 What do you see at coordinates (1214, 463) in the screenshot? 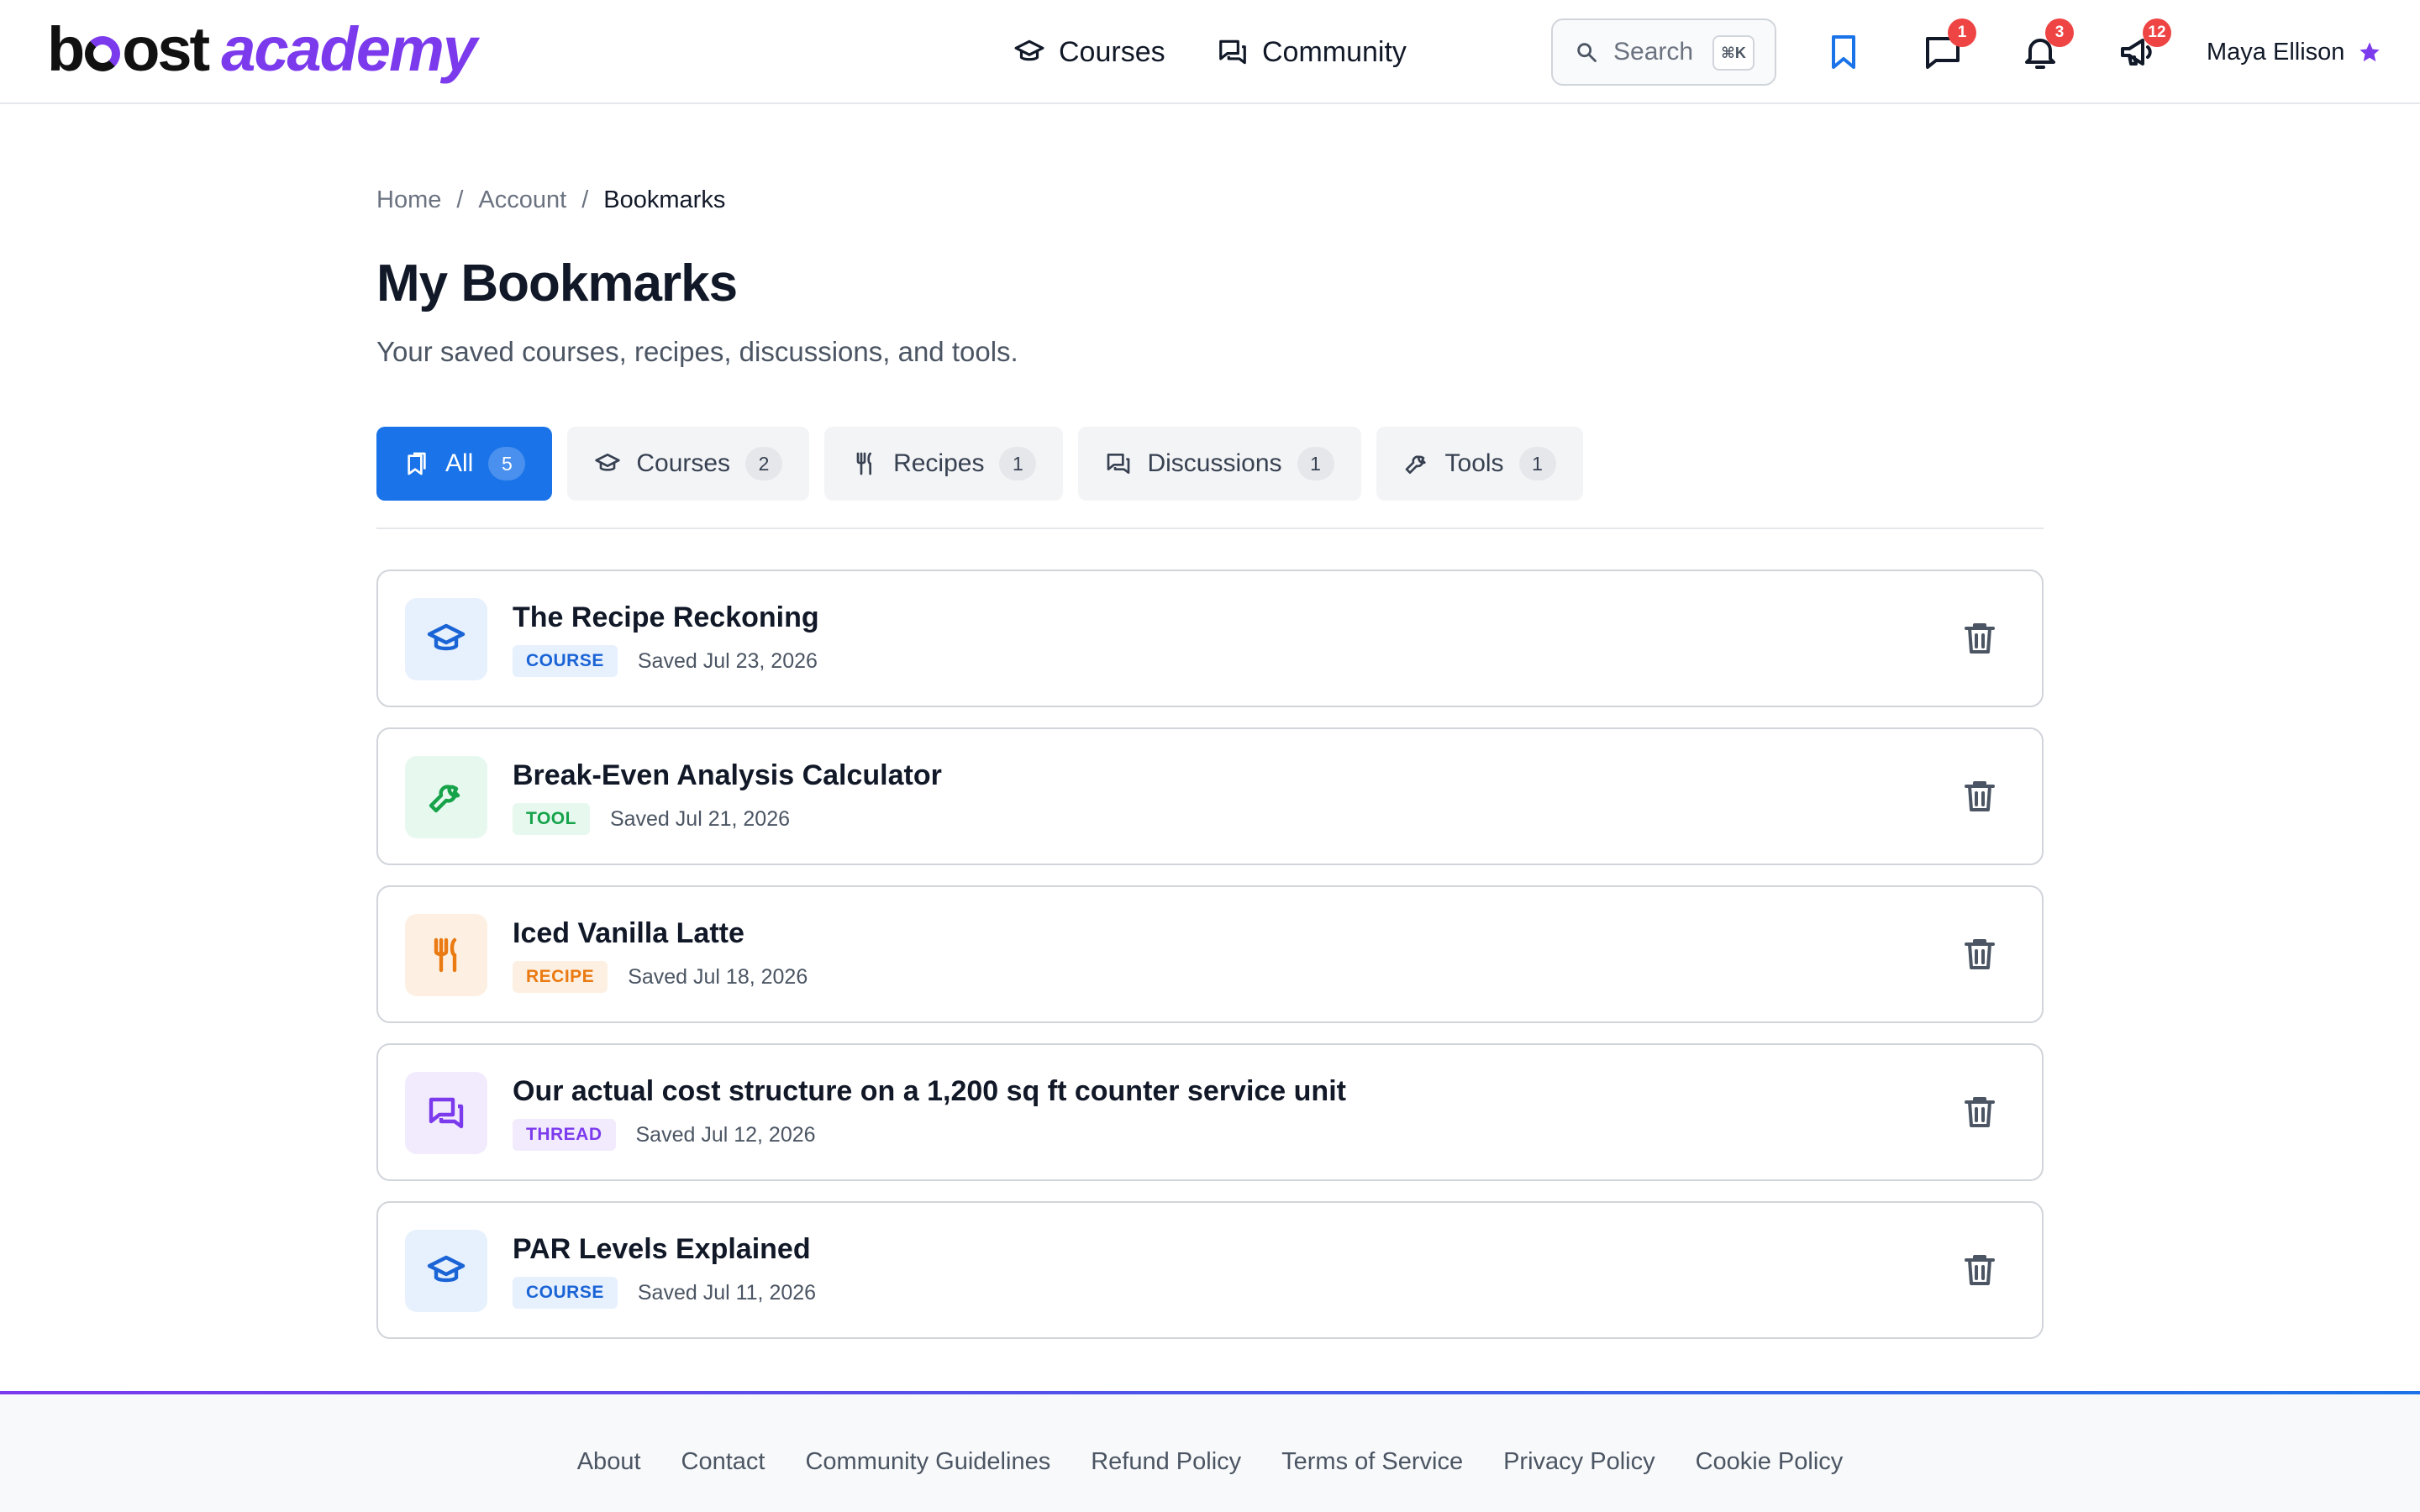
I see `tab-label: Discussions` at bounding box center [1214, 463].